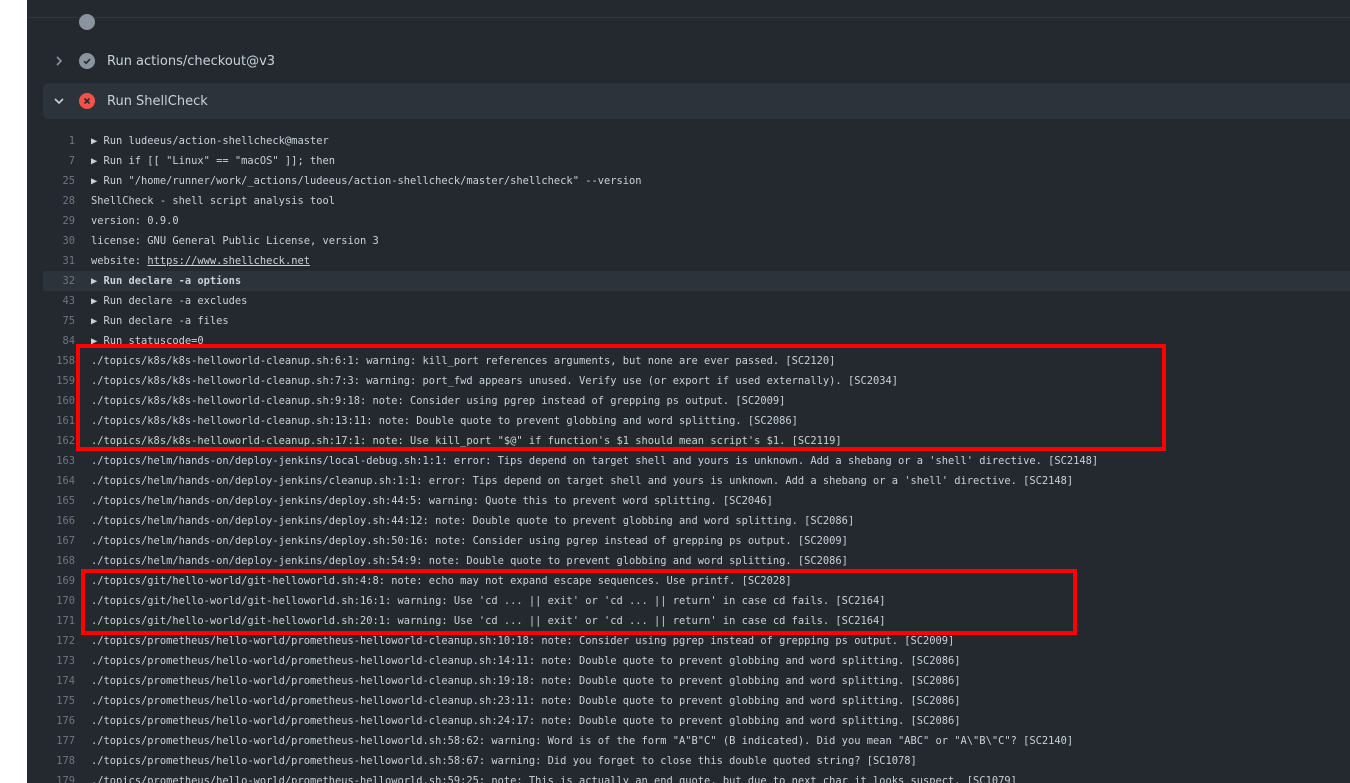  Describe the element at coordinates (696, 281) in the screenshot. I see `log-group-line: 32 ▶ Run declare -a options` at that location.